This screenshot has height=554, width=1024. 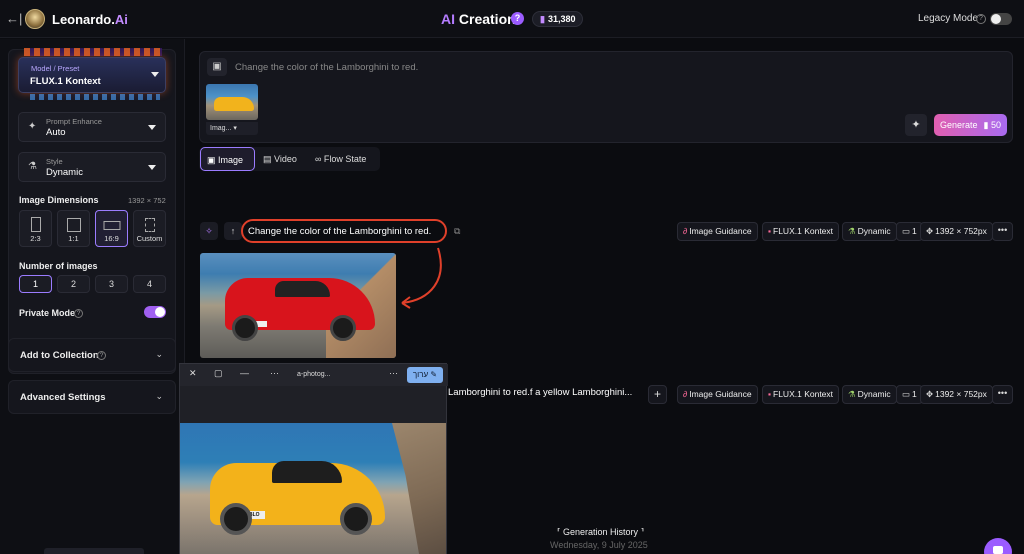 I want to click on generated-image-red, so click(x=298, y=305).